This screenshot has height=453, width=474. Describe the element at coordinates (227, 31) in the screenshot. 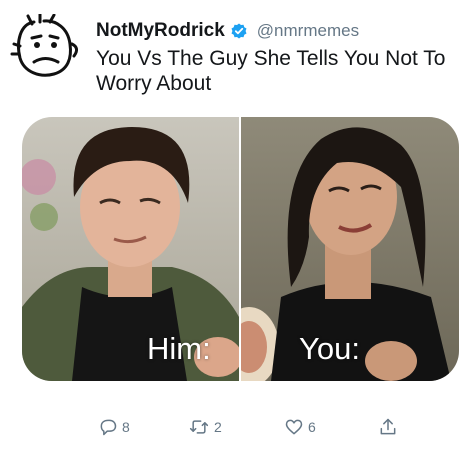

I see `tweet-header: NotMyRodrick @nmrmemes` at that location.